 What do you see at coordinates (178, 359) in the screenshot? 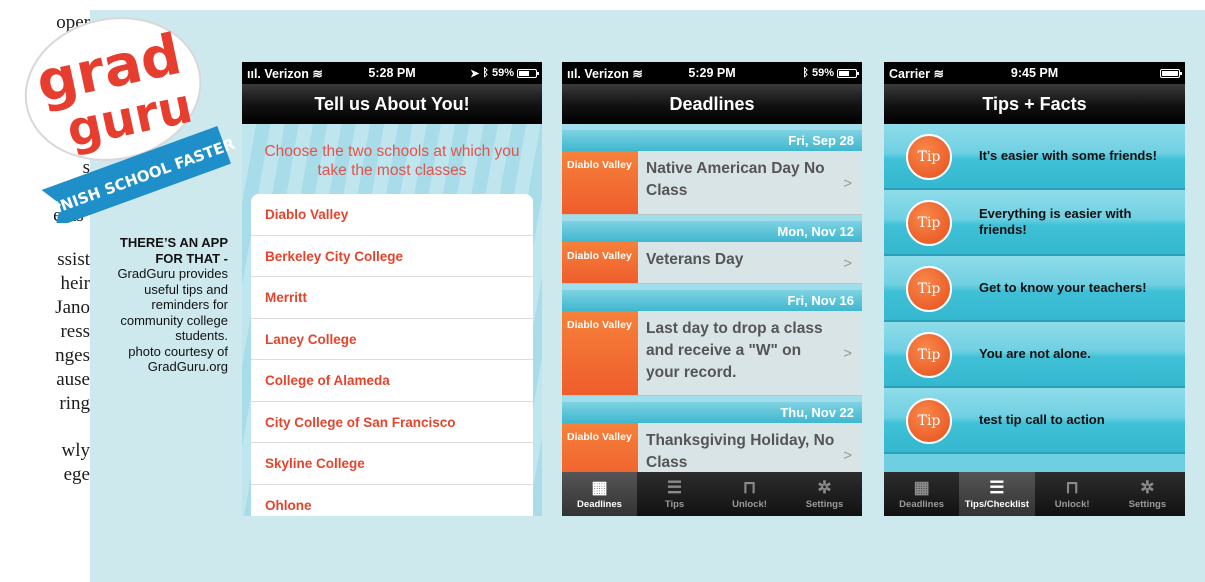
I see `caption-credit: photo courtesy of GradGuru.org` at bounding box center [178, 359].